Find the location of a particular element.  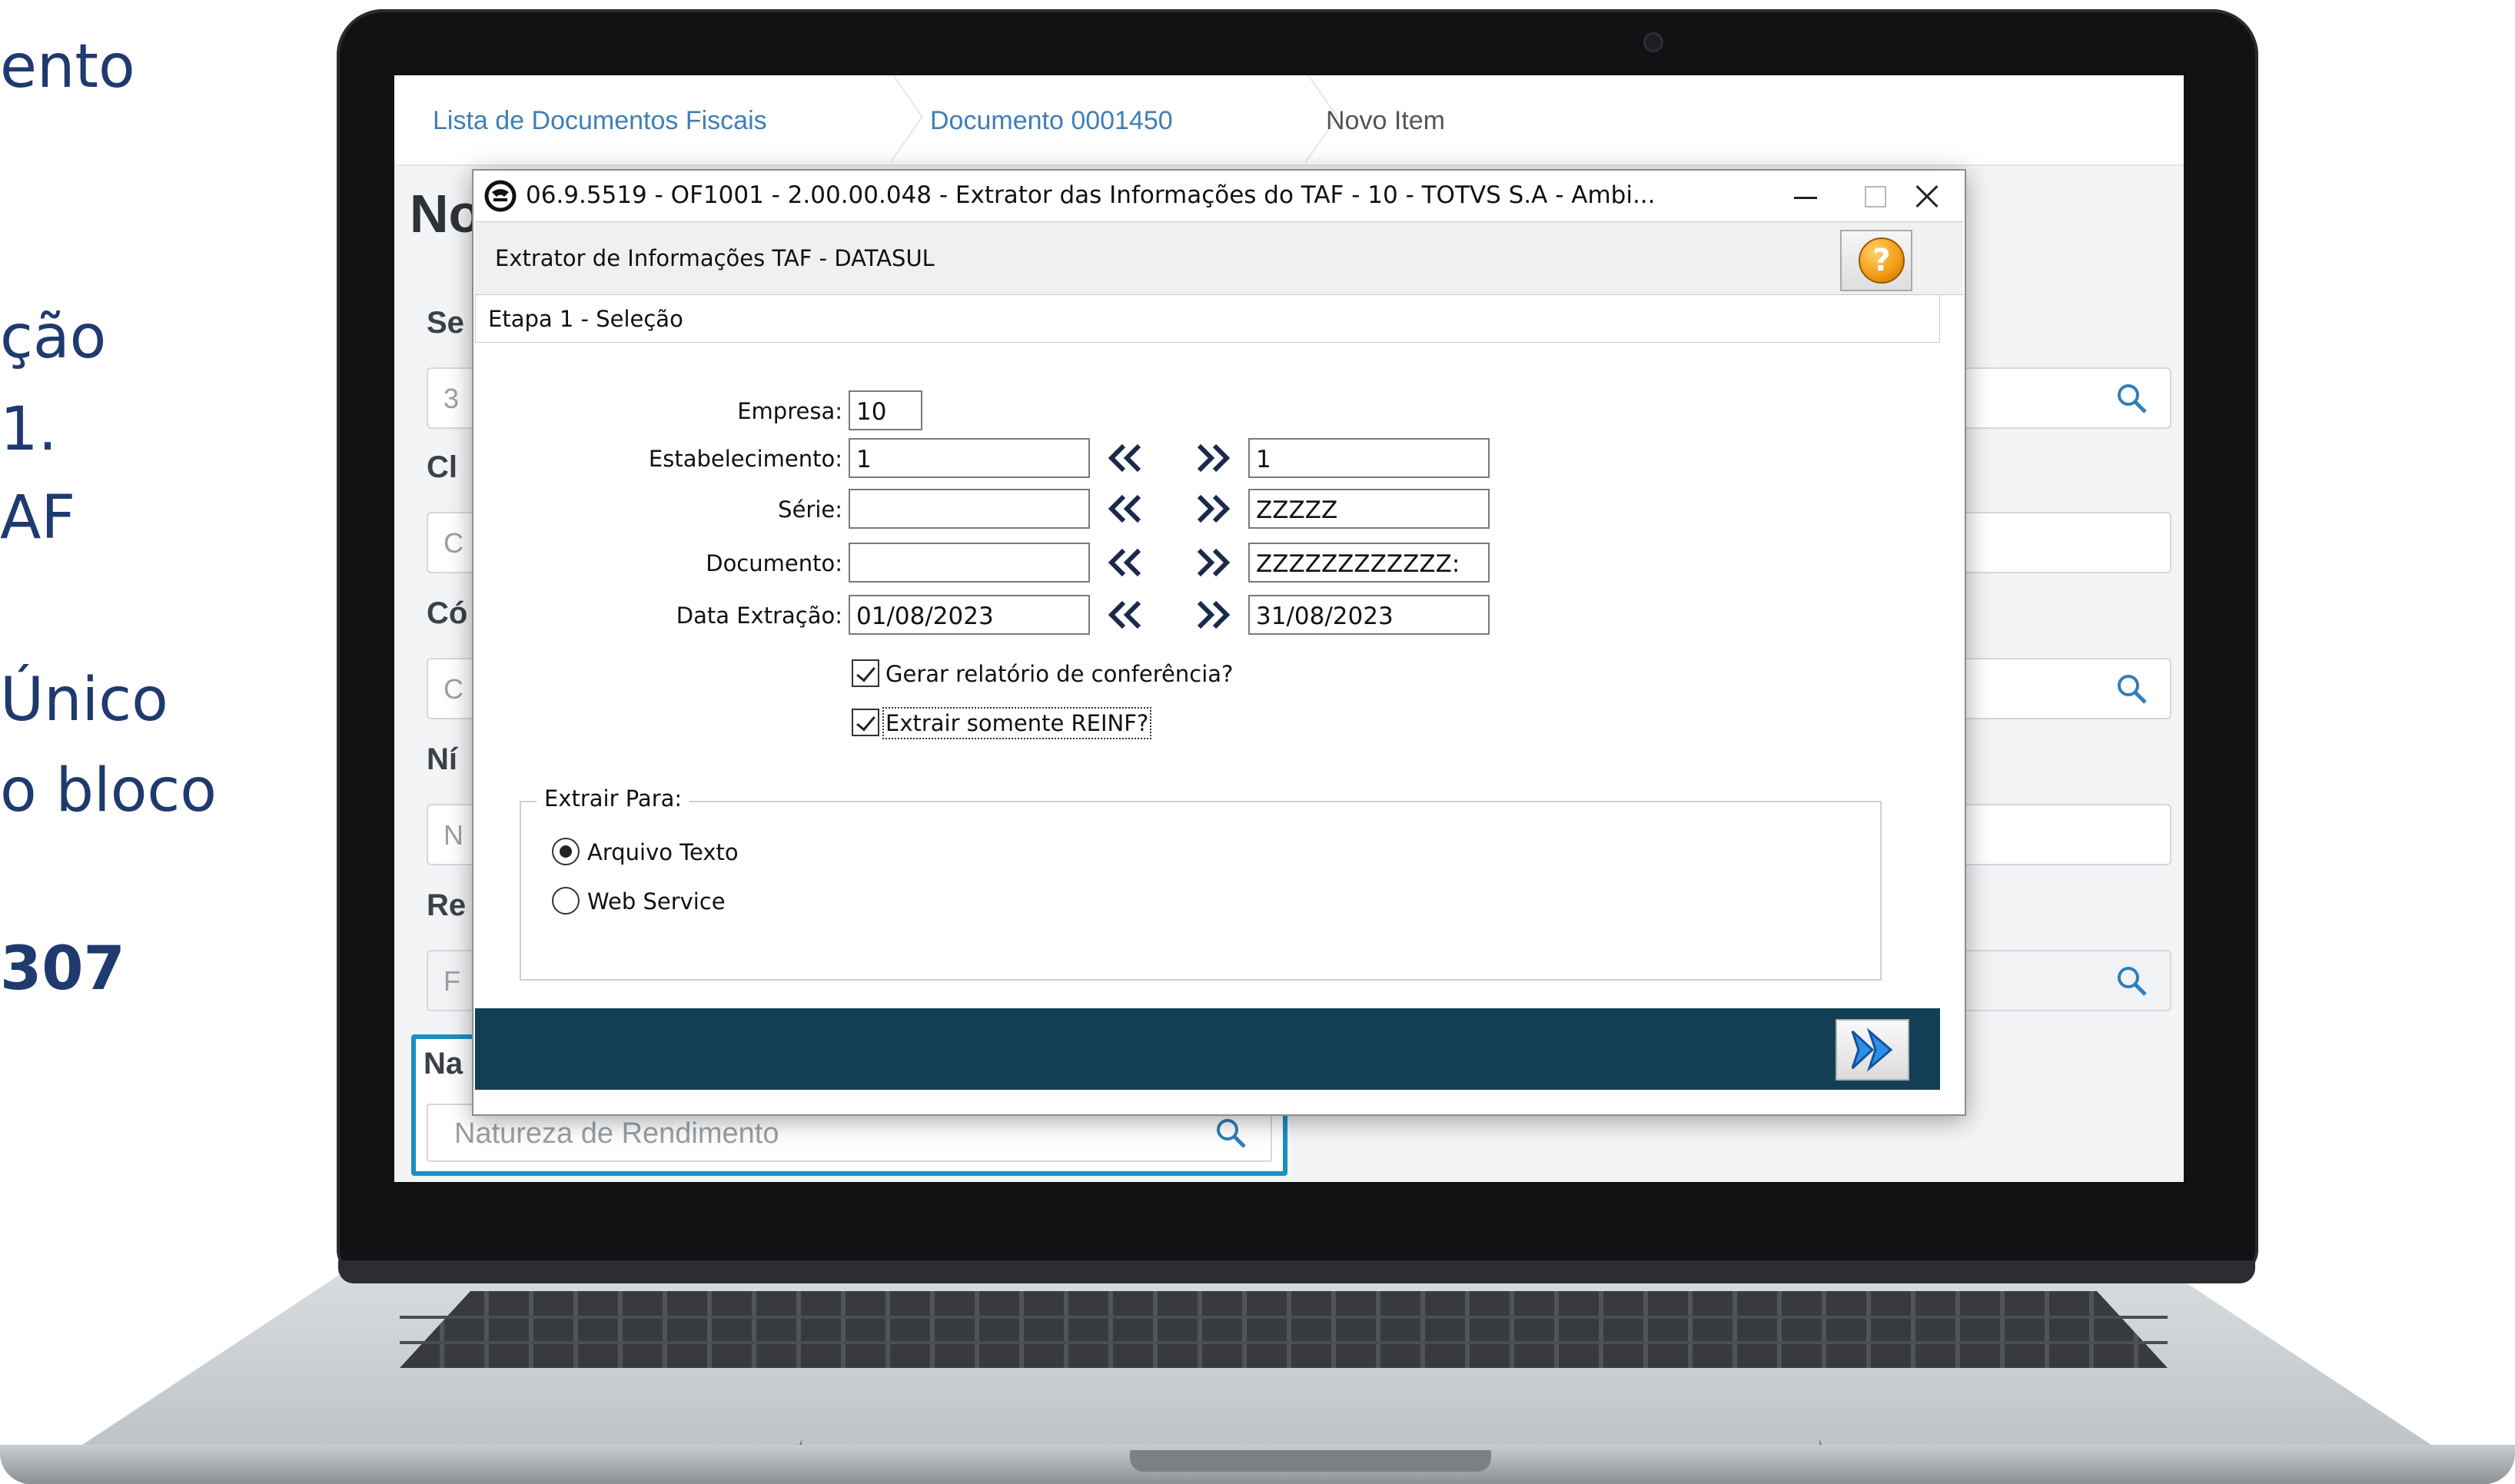

documento-to-input: ZZZZZZZZZZZZ: is located at coordinates (1369, 563).